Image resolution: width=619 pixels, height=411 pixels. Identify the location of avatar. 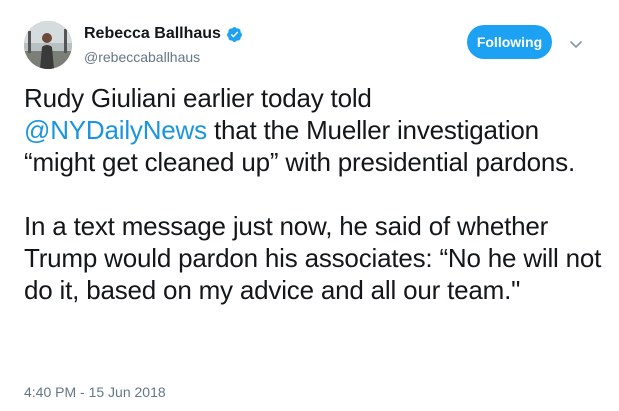
(48, 45).